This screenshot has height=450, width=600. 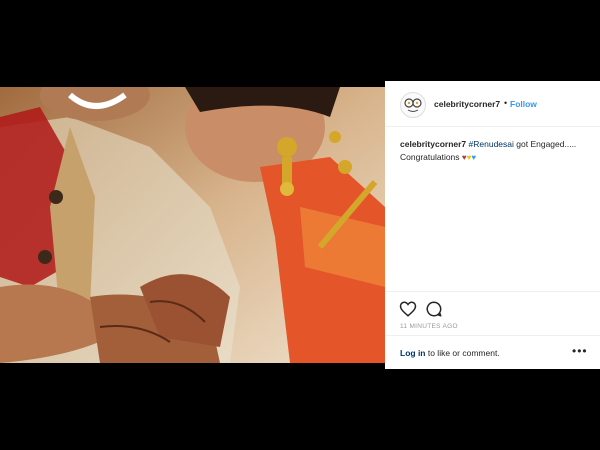 What do you see at coordinates (492, 306) in the screenshot?
I see `post-actions` at bounding box center [492, 306].